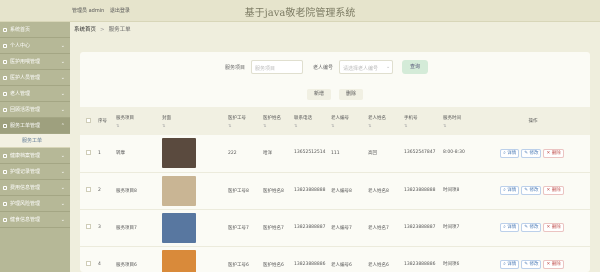 Image resolution: width=600 pixels, height=272 pixels. I want to click on mobile-cell: 13652547847, so click(420, 153).